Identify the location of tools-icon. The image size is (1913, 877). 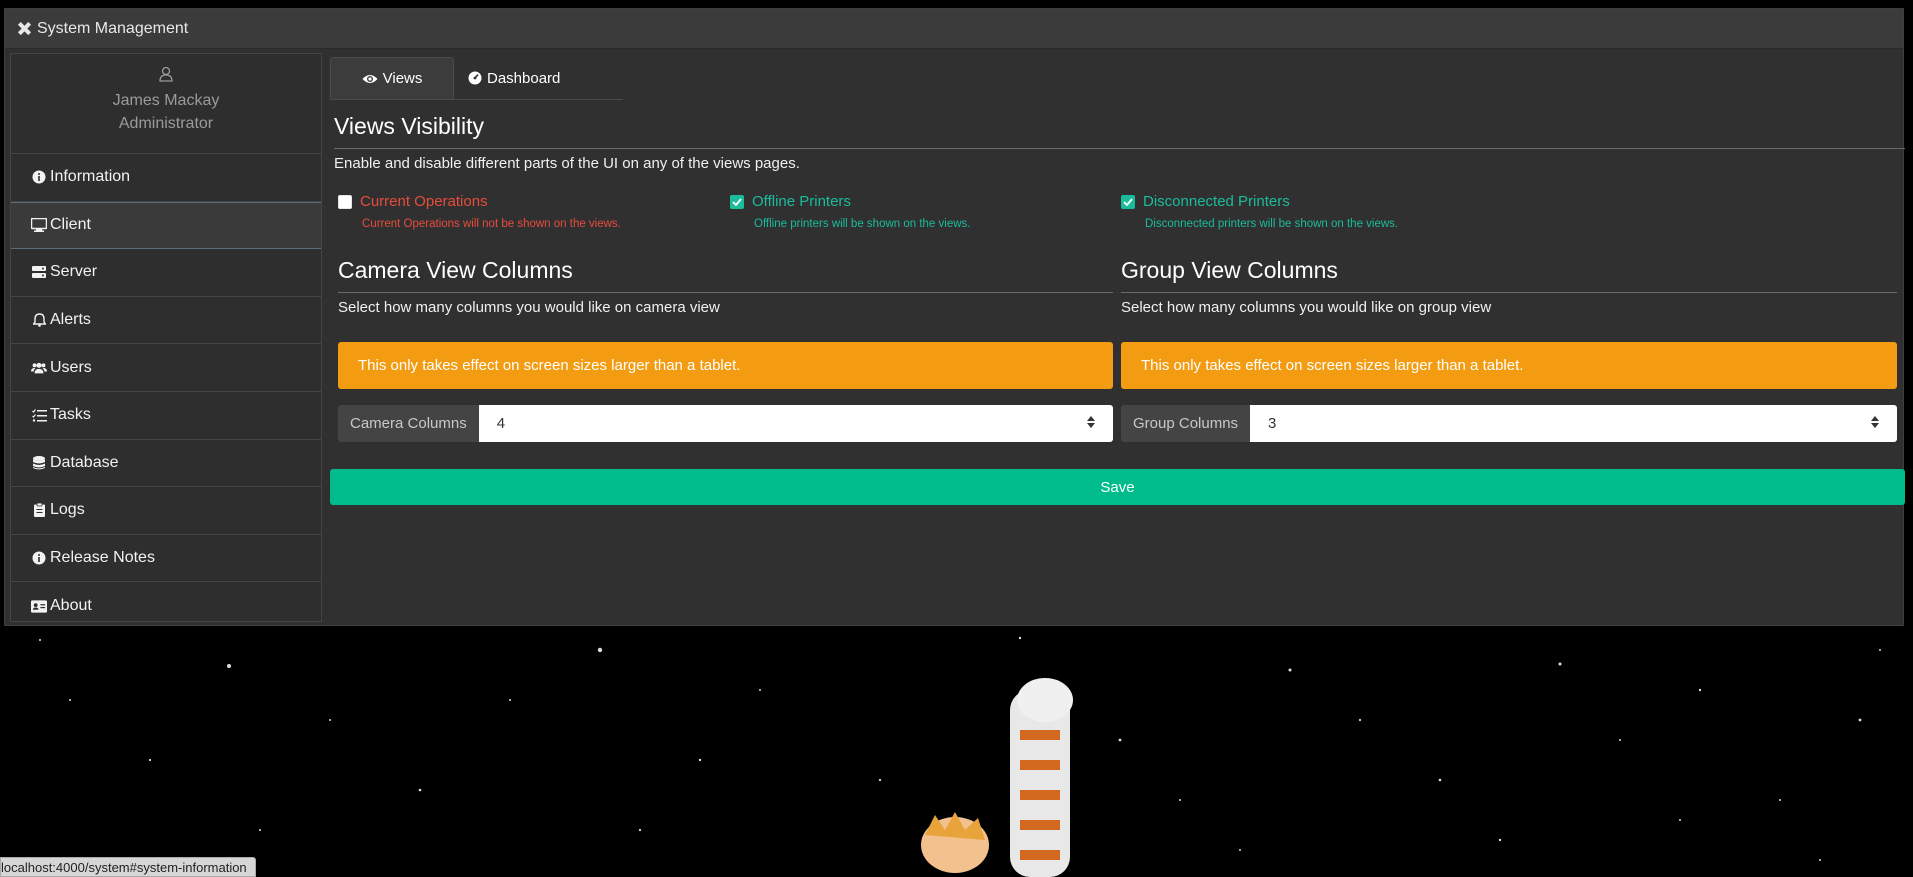
(24, 28).